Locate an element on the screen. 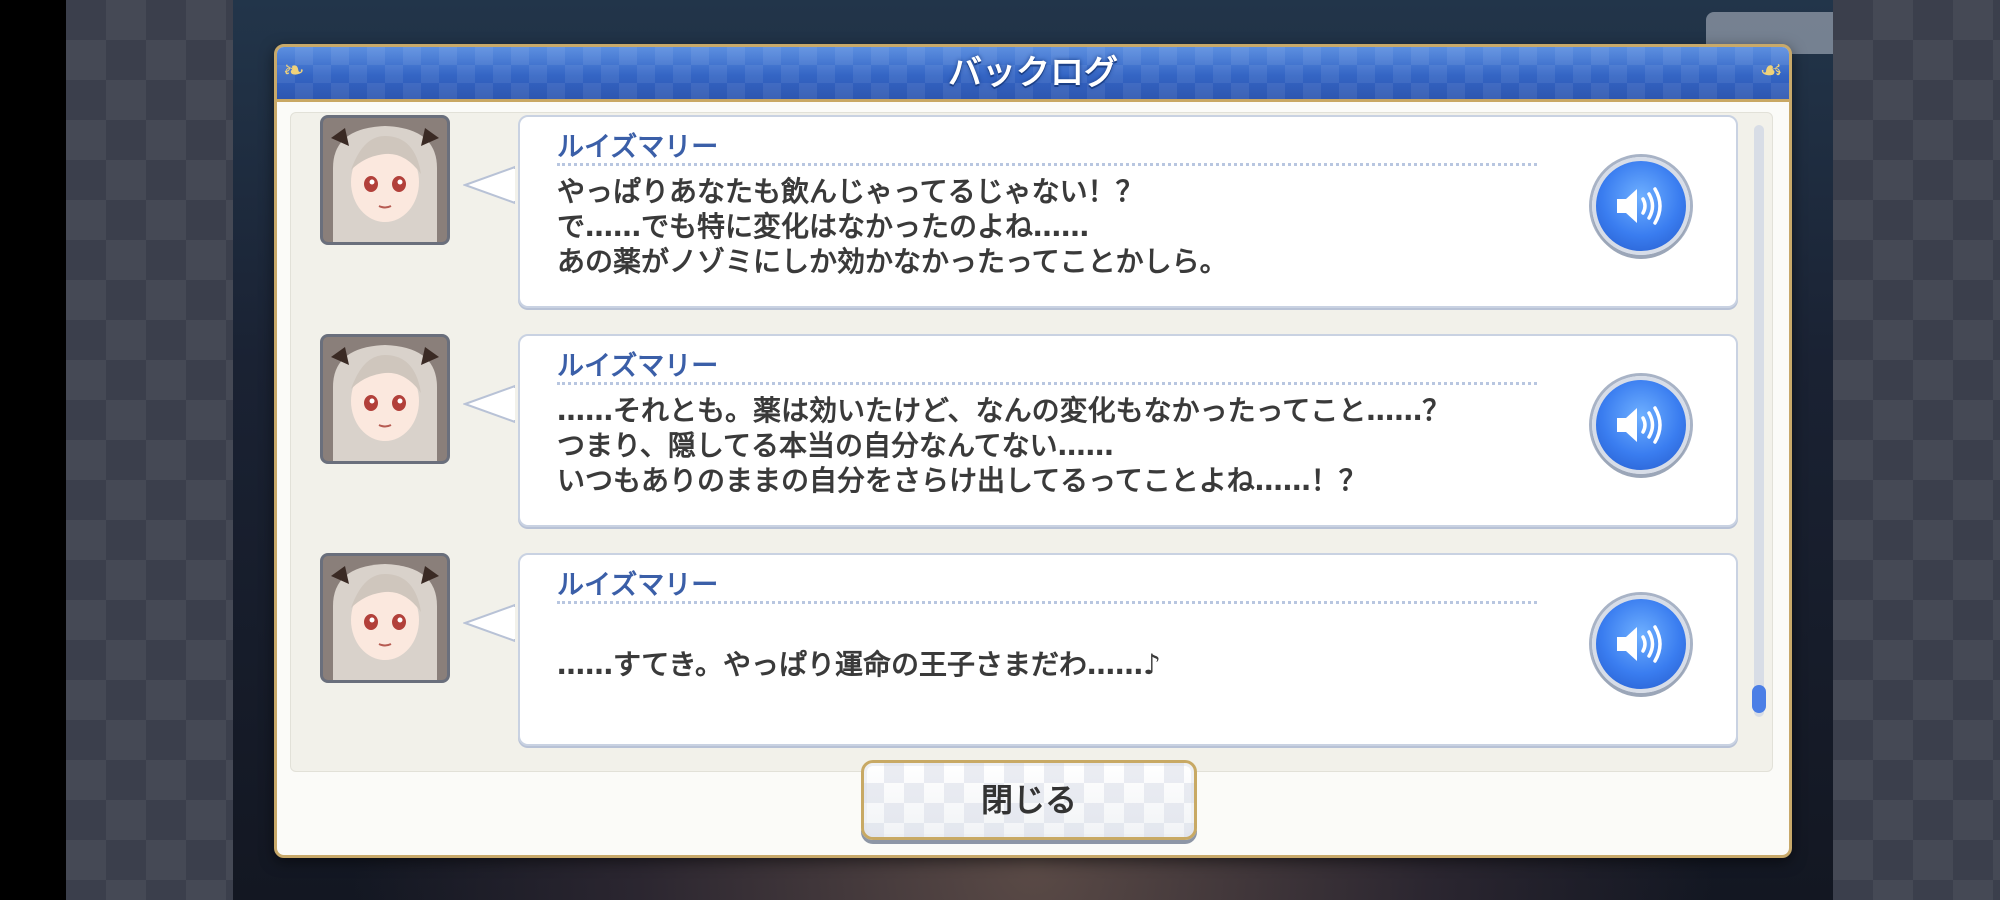 This screenshot has height=900, width=2000. dialogue-text: ……すてき。やっぱり運命の王子さまだわ……♪ is located at coordinates (1057, 664).